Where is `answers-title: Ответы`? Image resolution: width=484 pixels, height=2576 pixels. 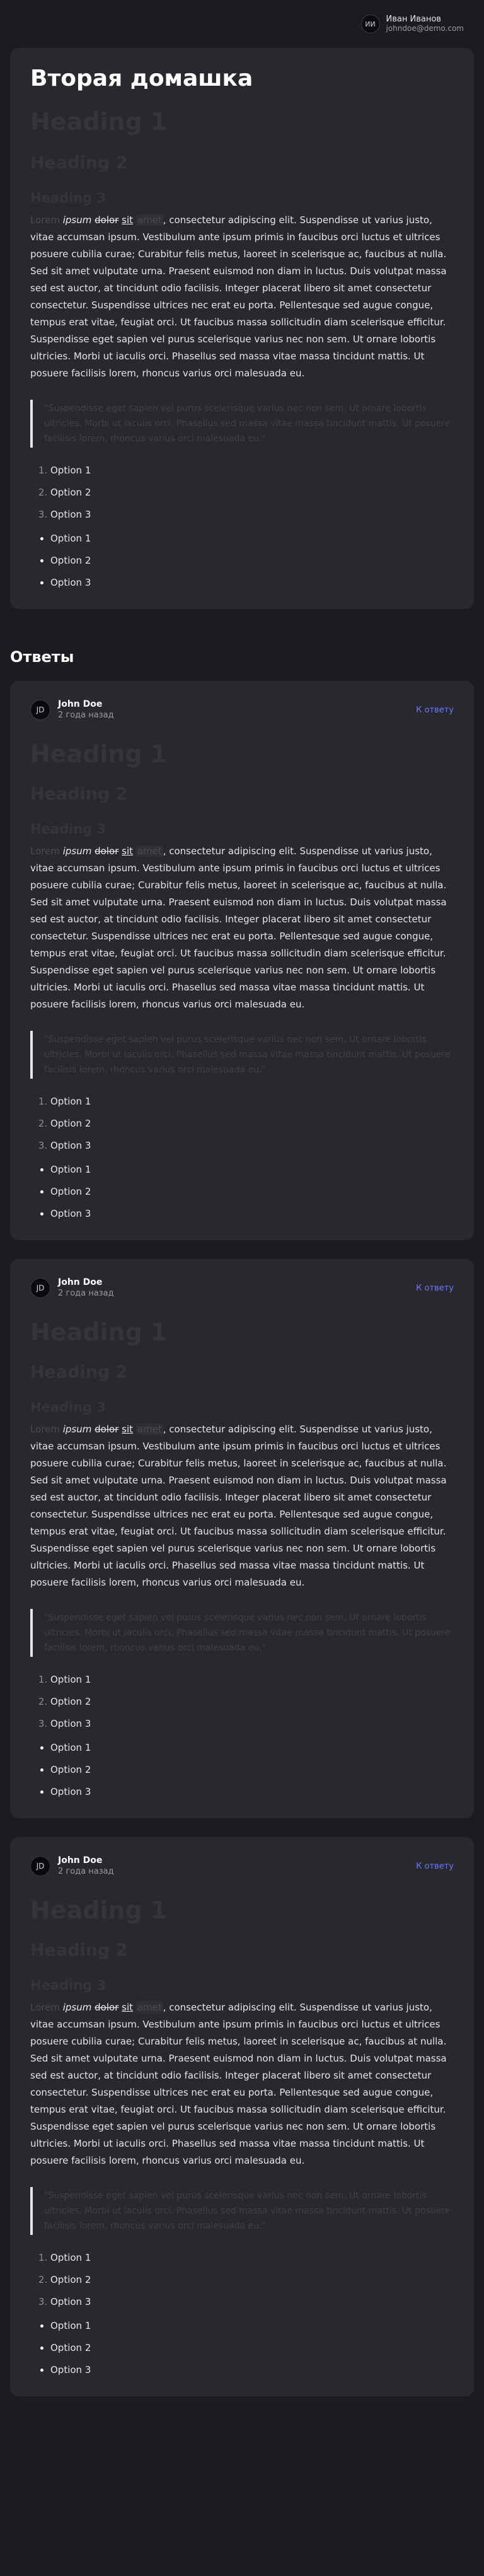
answers-title: Ответы is located at coordinates (42, 657).